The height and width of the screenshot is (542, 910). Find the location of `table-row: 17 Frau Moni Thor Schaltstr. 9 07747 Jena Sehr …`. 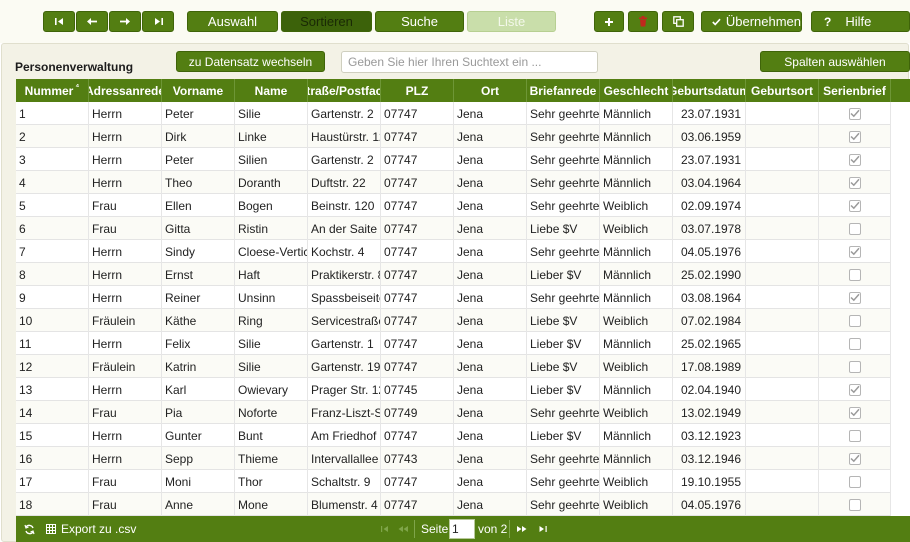

table-row: 17 Frau Moni Thor Schaltstr. 9 07747 Jena Sehr … is located at coordinates (453, 481).